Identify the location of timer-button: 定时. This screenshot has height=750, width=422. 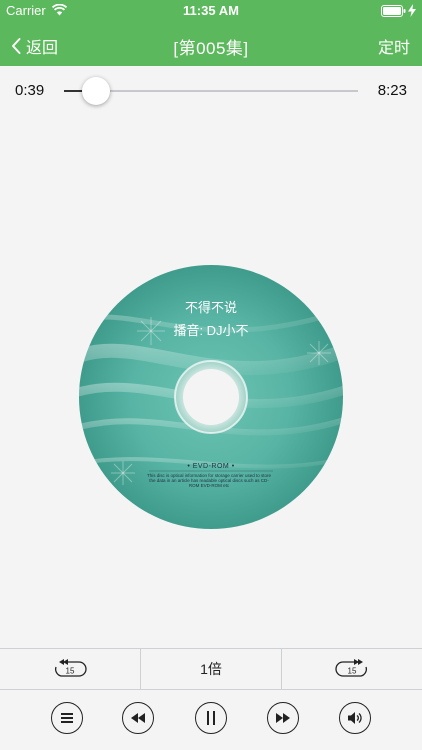
(394, 46).